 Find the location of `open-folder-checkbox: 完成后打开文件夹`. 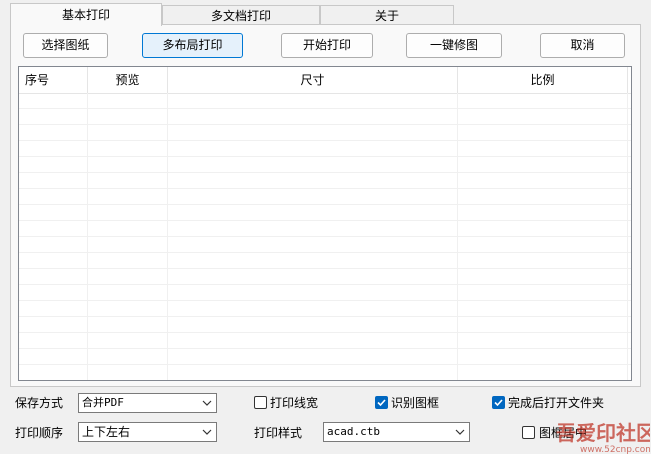

open-folder-checkbox: 完成后打开文件夹 is located at coordinates (557, 403).